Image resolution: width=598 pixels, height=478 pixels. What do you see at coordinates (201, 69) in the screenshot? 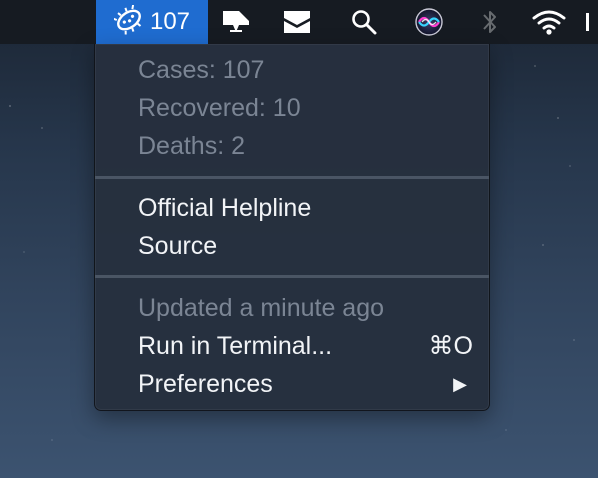
I see `cases-label: Cases: 107` at bounding box center [201, 69].